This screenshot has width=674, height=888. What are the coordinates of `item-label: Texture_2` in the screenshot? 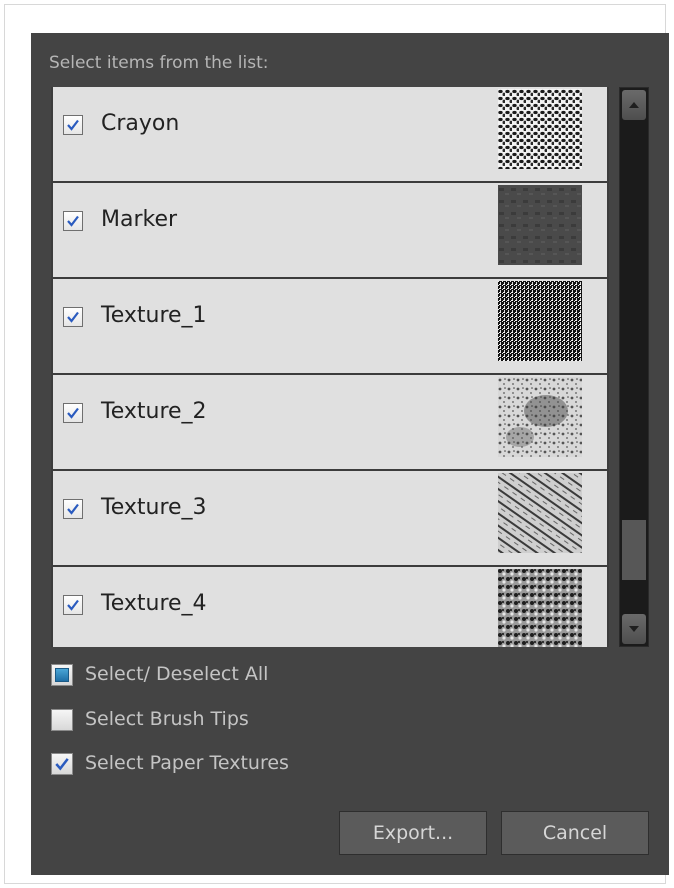 It's located at (154, 411).